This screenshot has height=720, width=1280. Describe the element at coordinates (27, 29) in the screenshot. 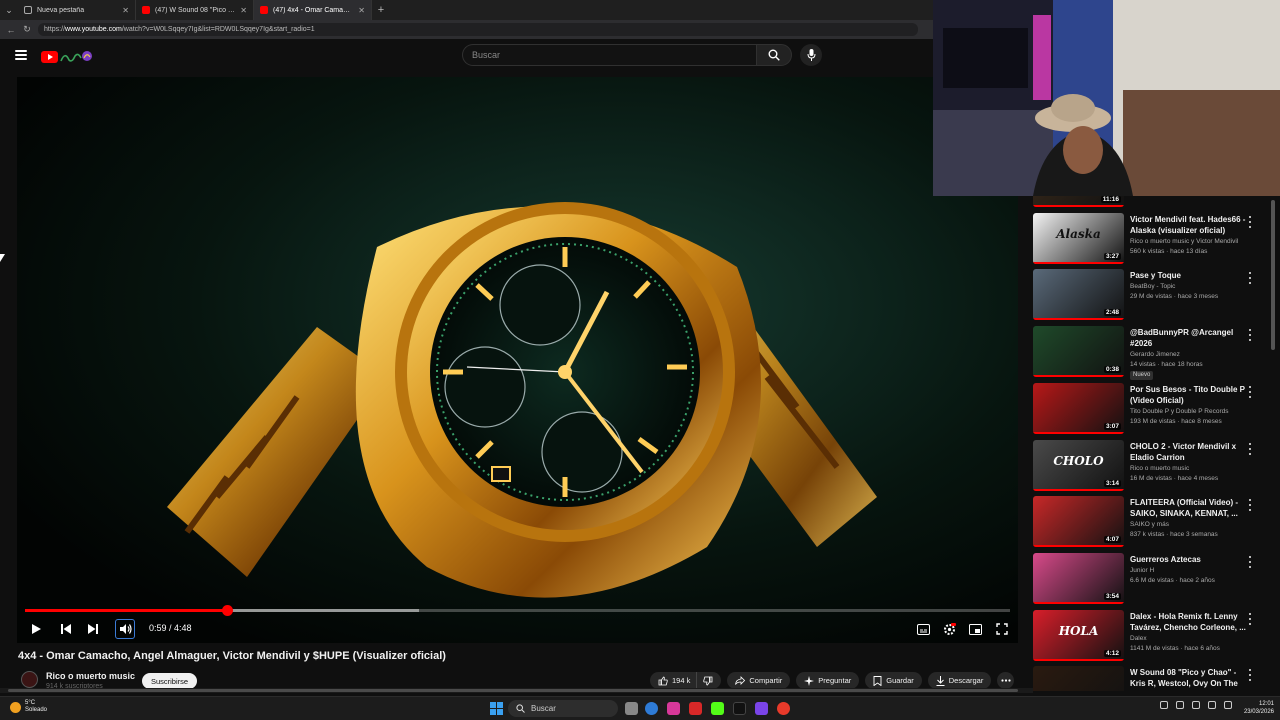

I see `reload-icon: ↻` at that location.